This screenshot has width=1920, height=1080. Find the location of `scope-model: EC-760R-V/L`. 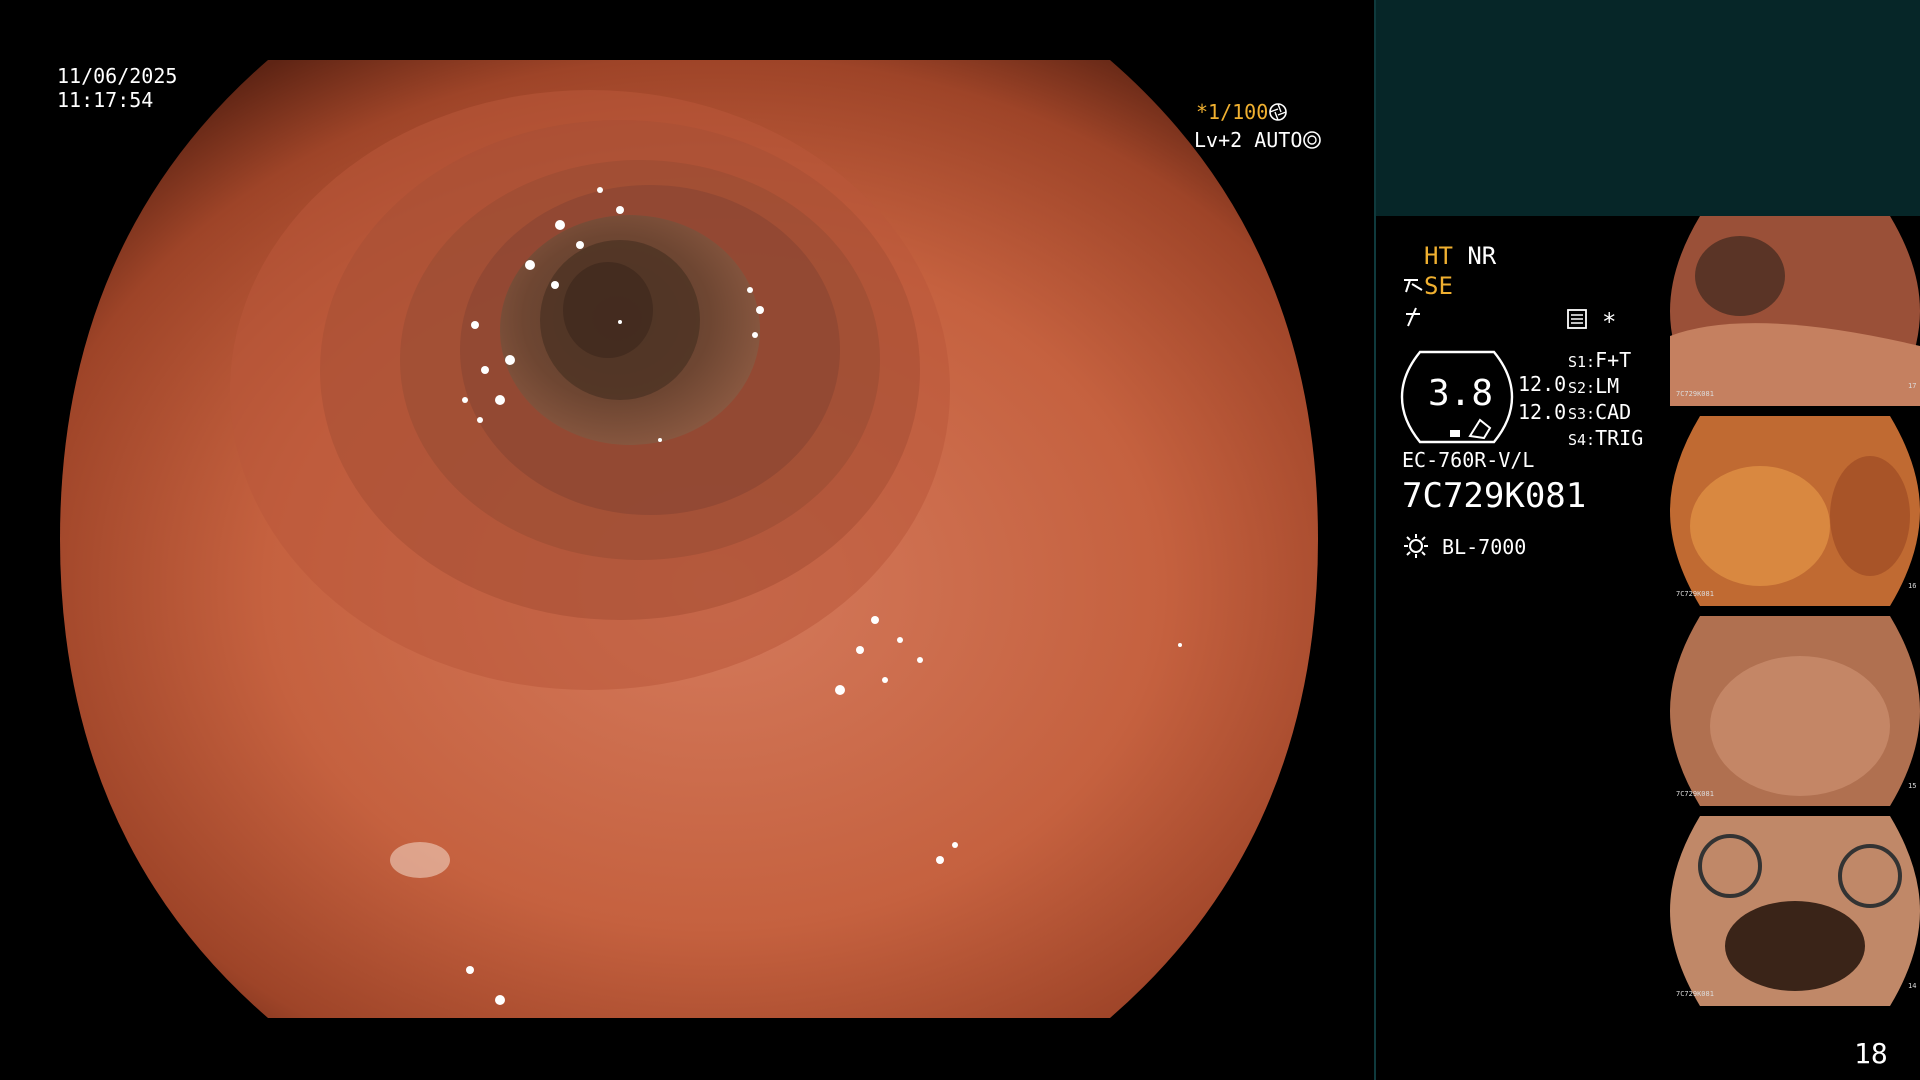

scope-model: EC-760R-V/L is located at coordinates (1468, 460).